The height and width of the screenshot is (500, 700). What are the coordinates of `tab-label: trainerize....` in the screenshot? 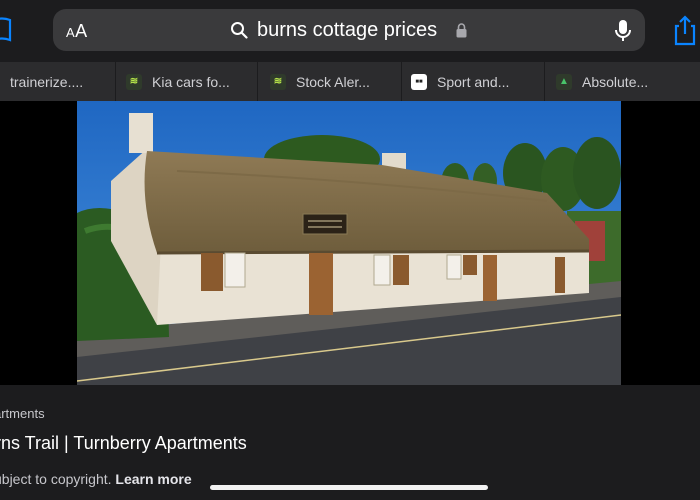 It's located at (47, 81).